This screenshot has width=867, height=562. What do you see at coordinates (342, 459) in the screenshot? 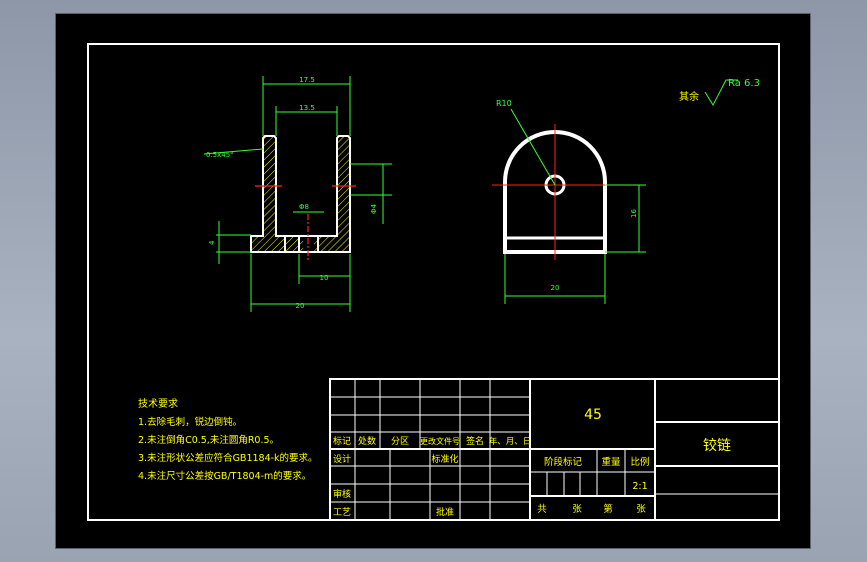
I see `row-design: 设计` at bounding box center [342, 459].